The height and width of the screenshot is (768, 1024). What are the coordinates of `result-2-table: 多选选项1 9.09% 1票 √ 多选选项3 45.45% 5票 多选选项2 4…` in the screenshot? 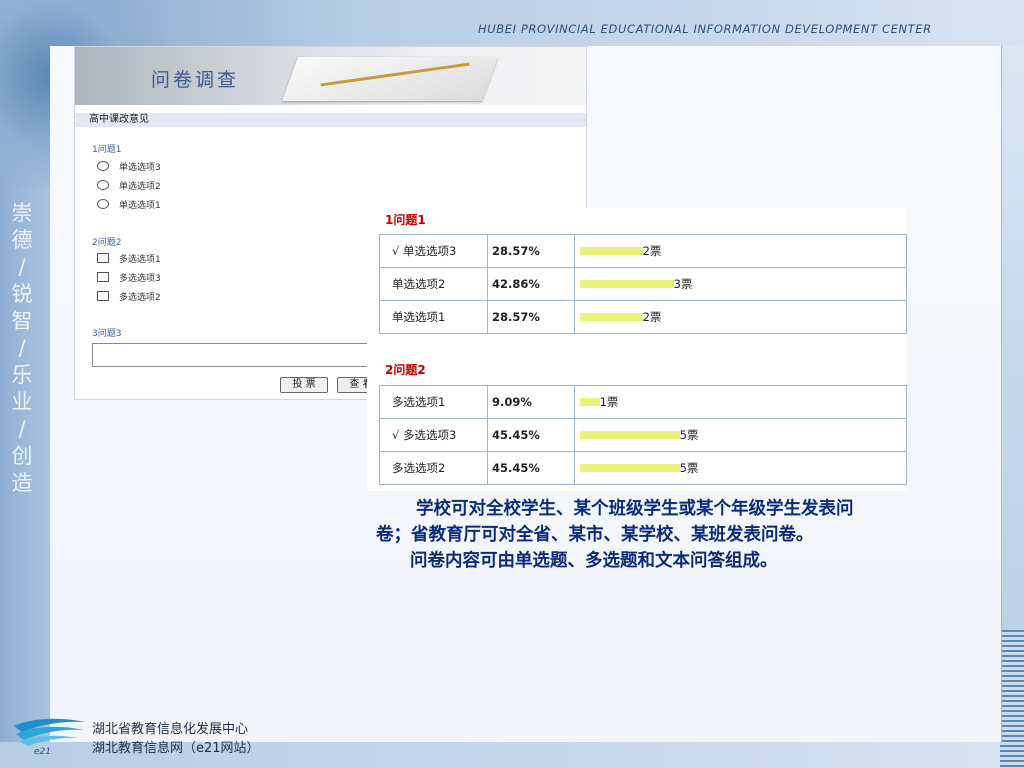 It's located at (643, 435).